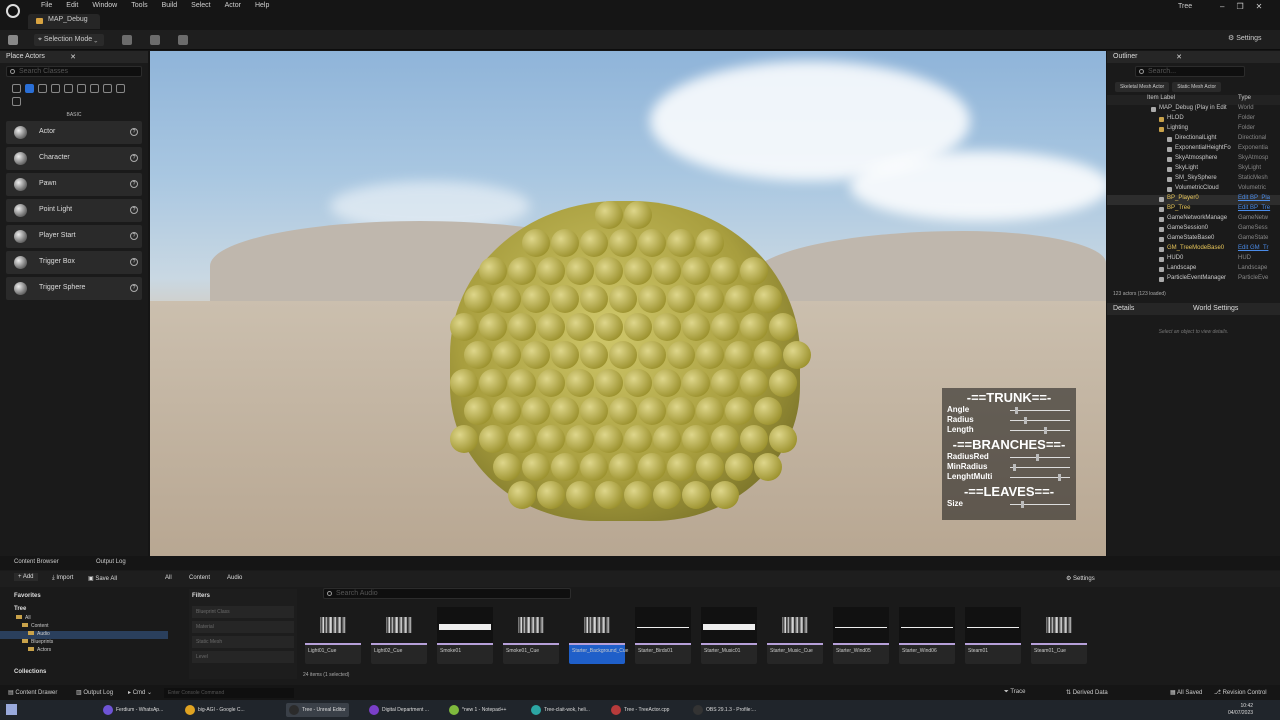 Image resolution: width=1280 pixels, height=720 pixels. What do you see at coordinates (16, 88) in the screenshot?
I see `recent-icon` at bounding box center [16, 88].